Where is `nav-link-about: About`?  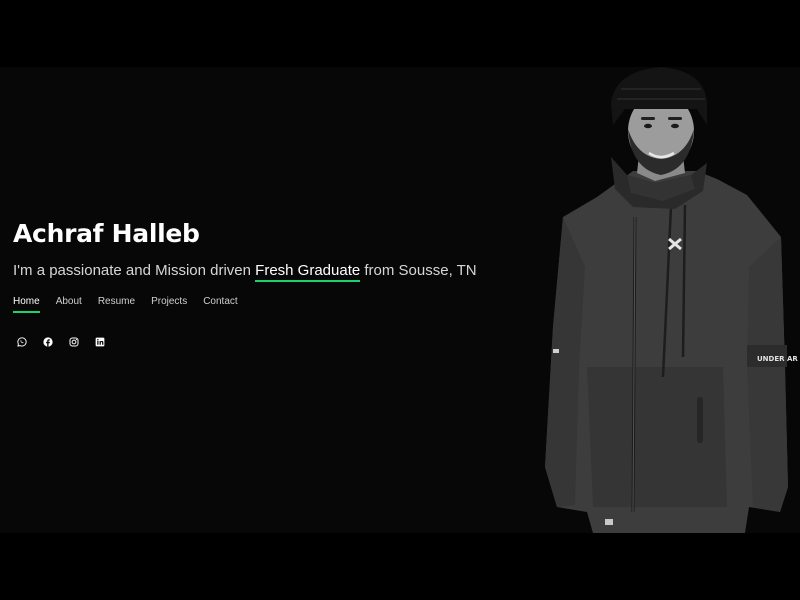 nav-link-about: About is located at coordinates (69, 304).